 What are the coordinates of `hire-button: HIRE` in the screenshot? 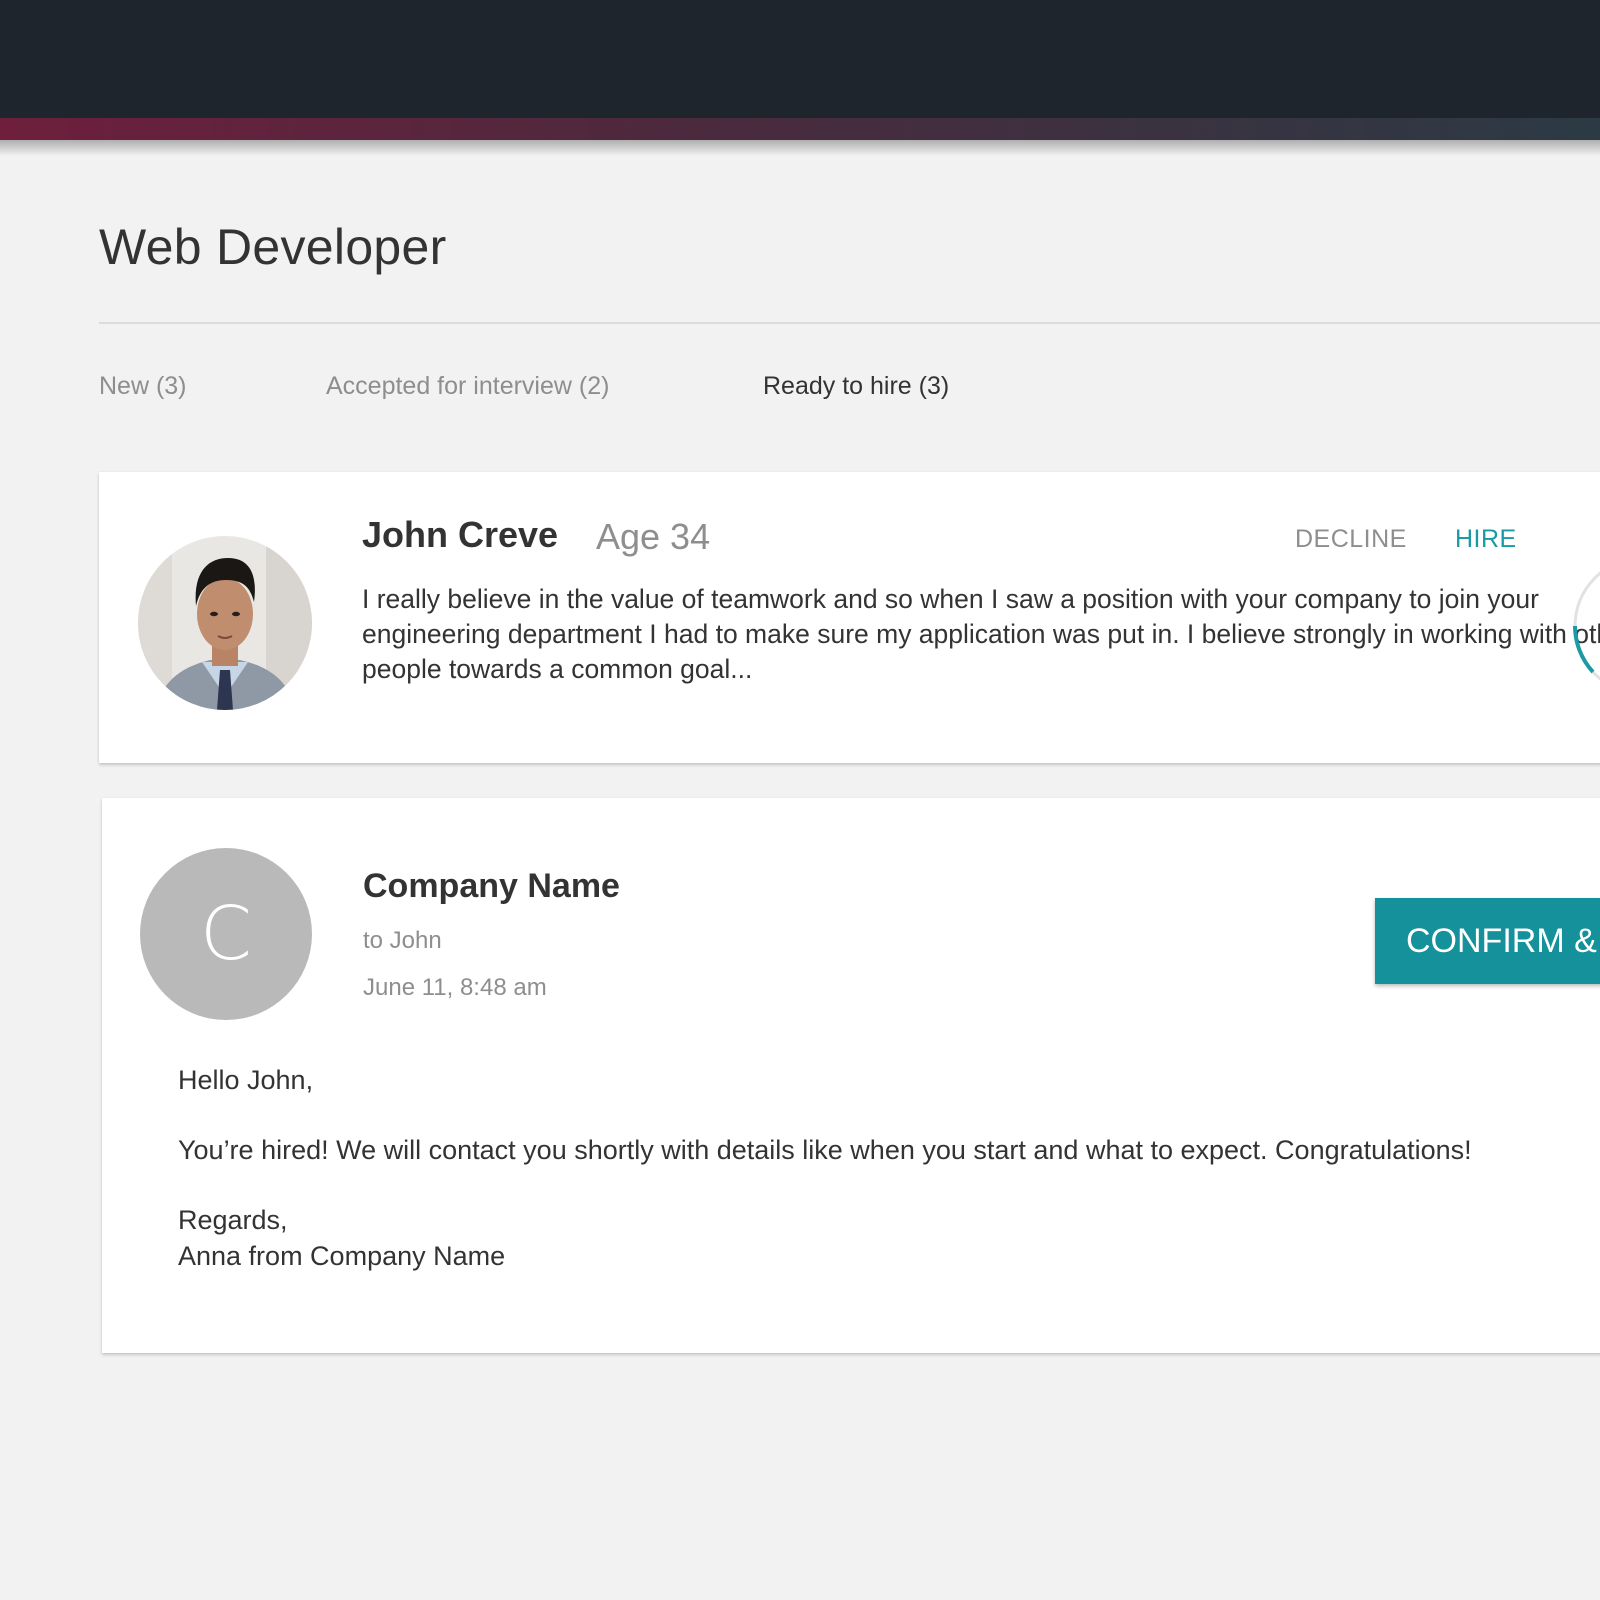 It's located at (1486, 539).